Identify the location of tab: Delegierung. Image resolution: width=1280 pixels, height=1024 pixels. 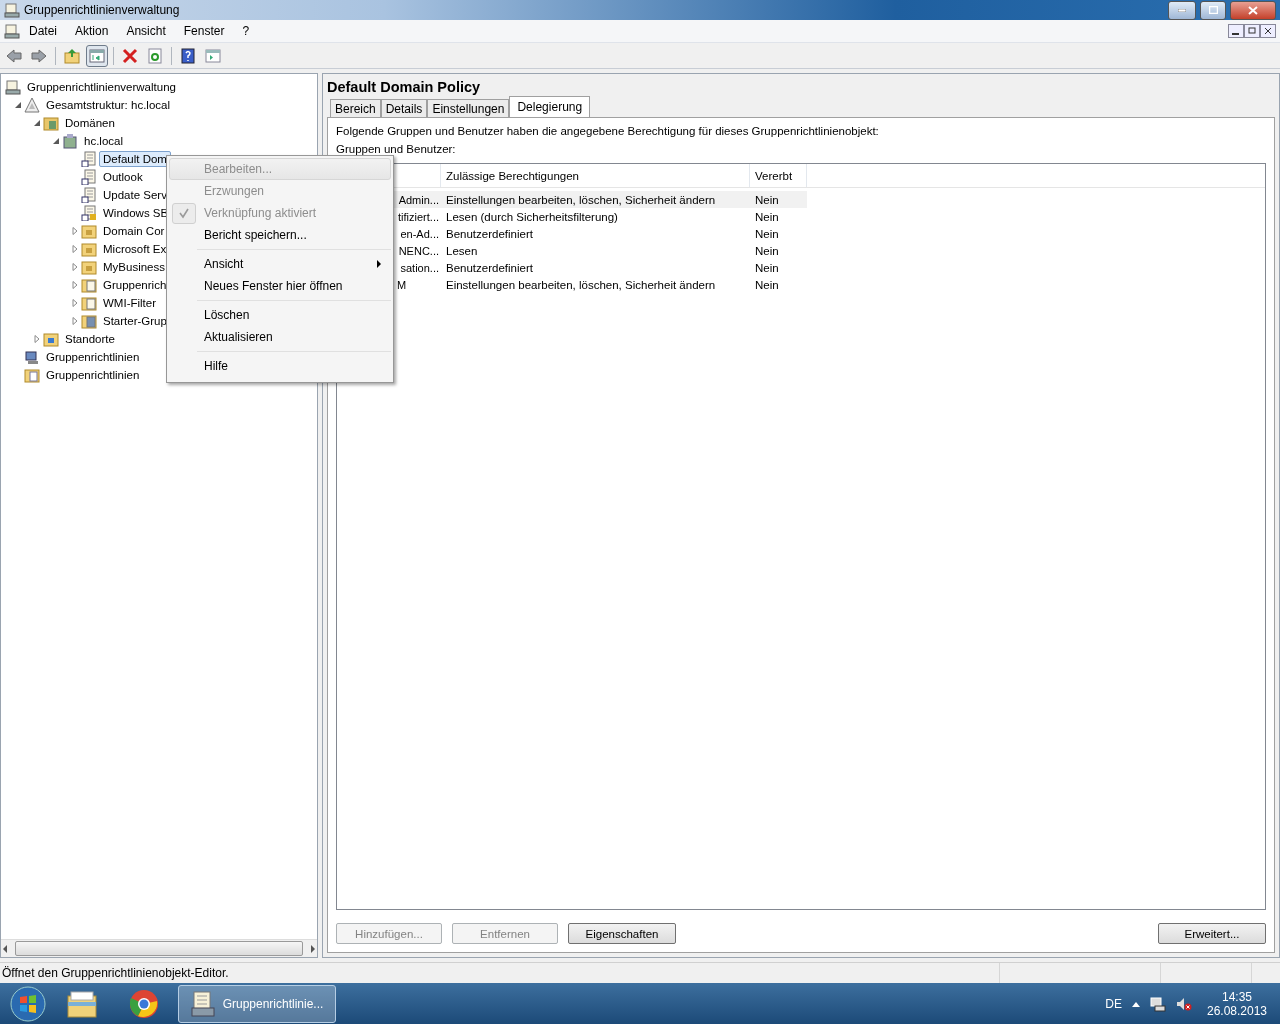
(550, 106).